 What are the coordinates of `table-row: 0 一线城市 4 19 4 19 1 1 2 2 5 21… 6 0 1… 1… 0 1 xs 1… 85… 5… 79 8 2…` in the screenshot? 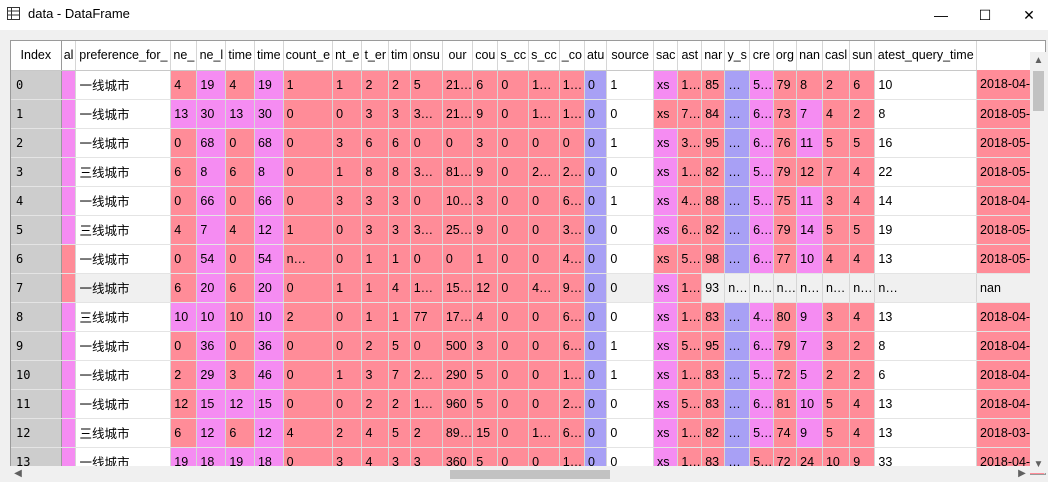 It's located at (528, 85).